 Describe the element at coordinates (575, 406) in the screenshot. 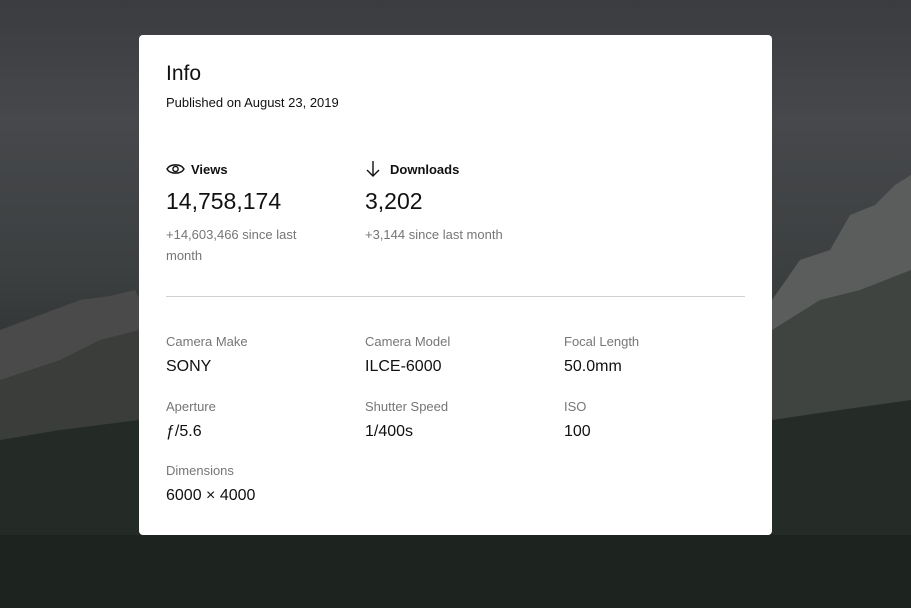

I see `spec-label: ISO` at that location.